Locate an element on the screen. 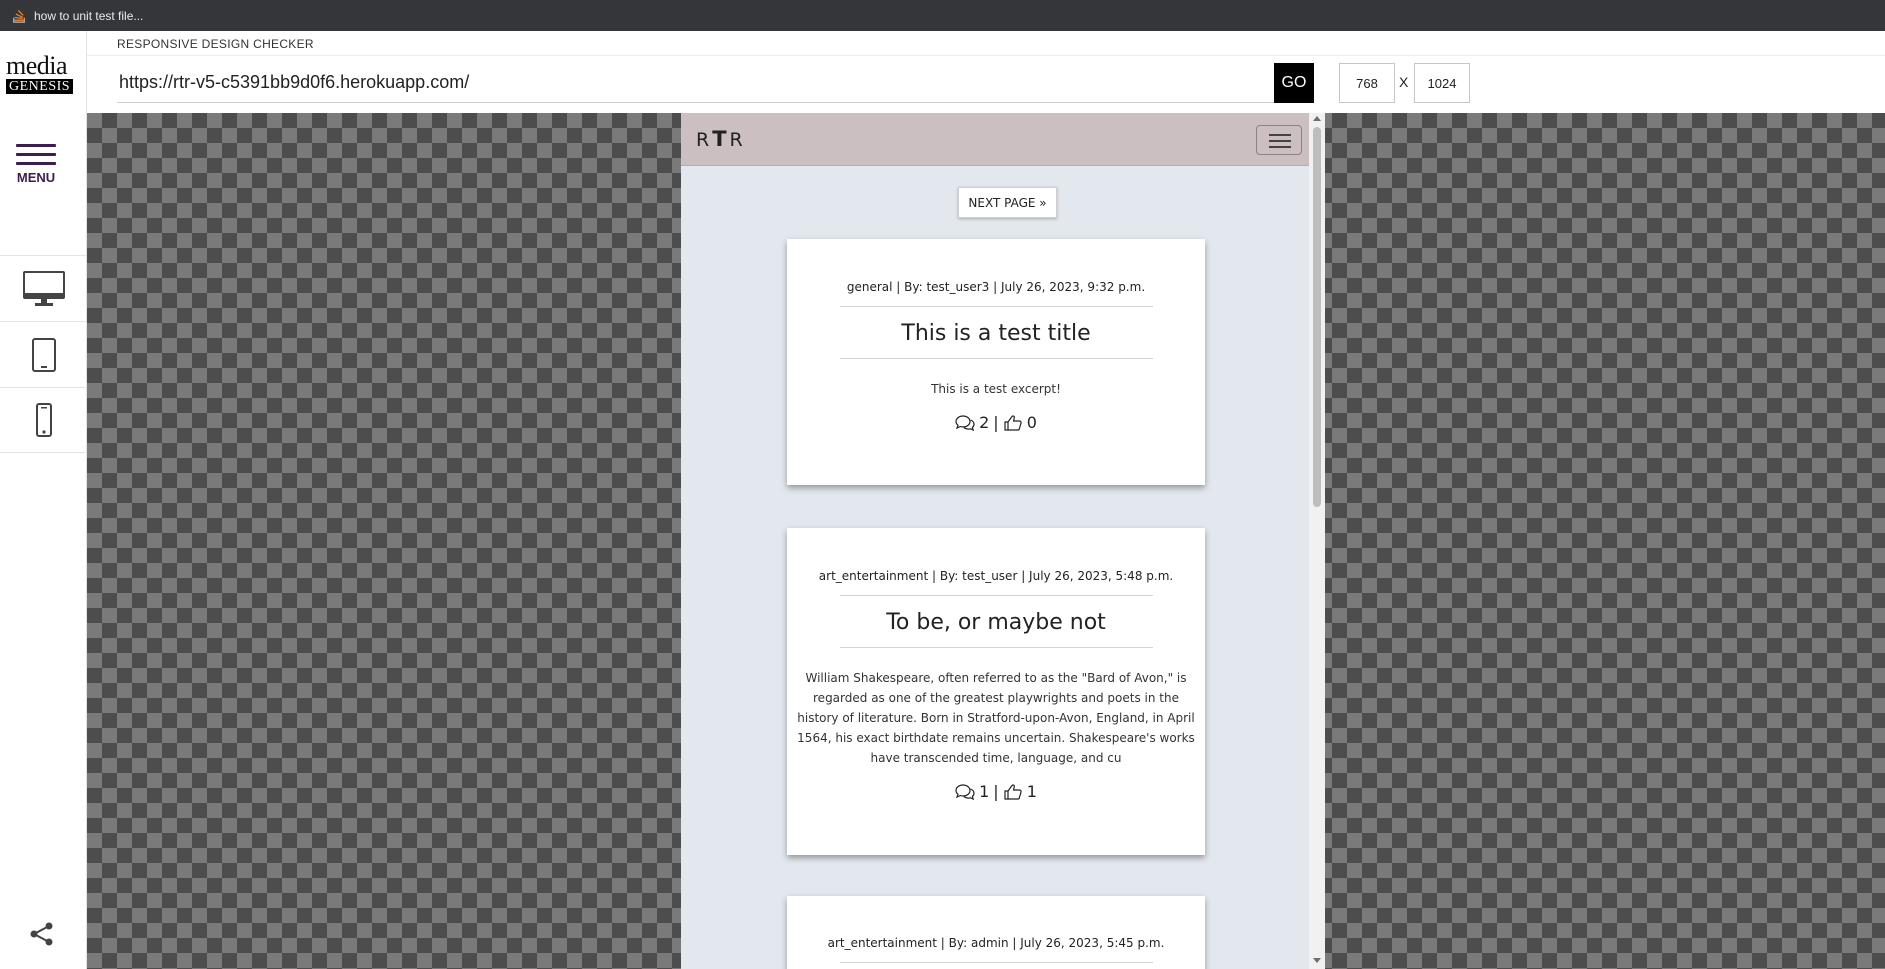  site-brand: RTR is located at coordinates (721, 139).